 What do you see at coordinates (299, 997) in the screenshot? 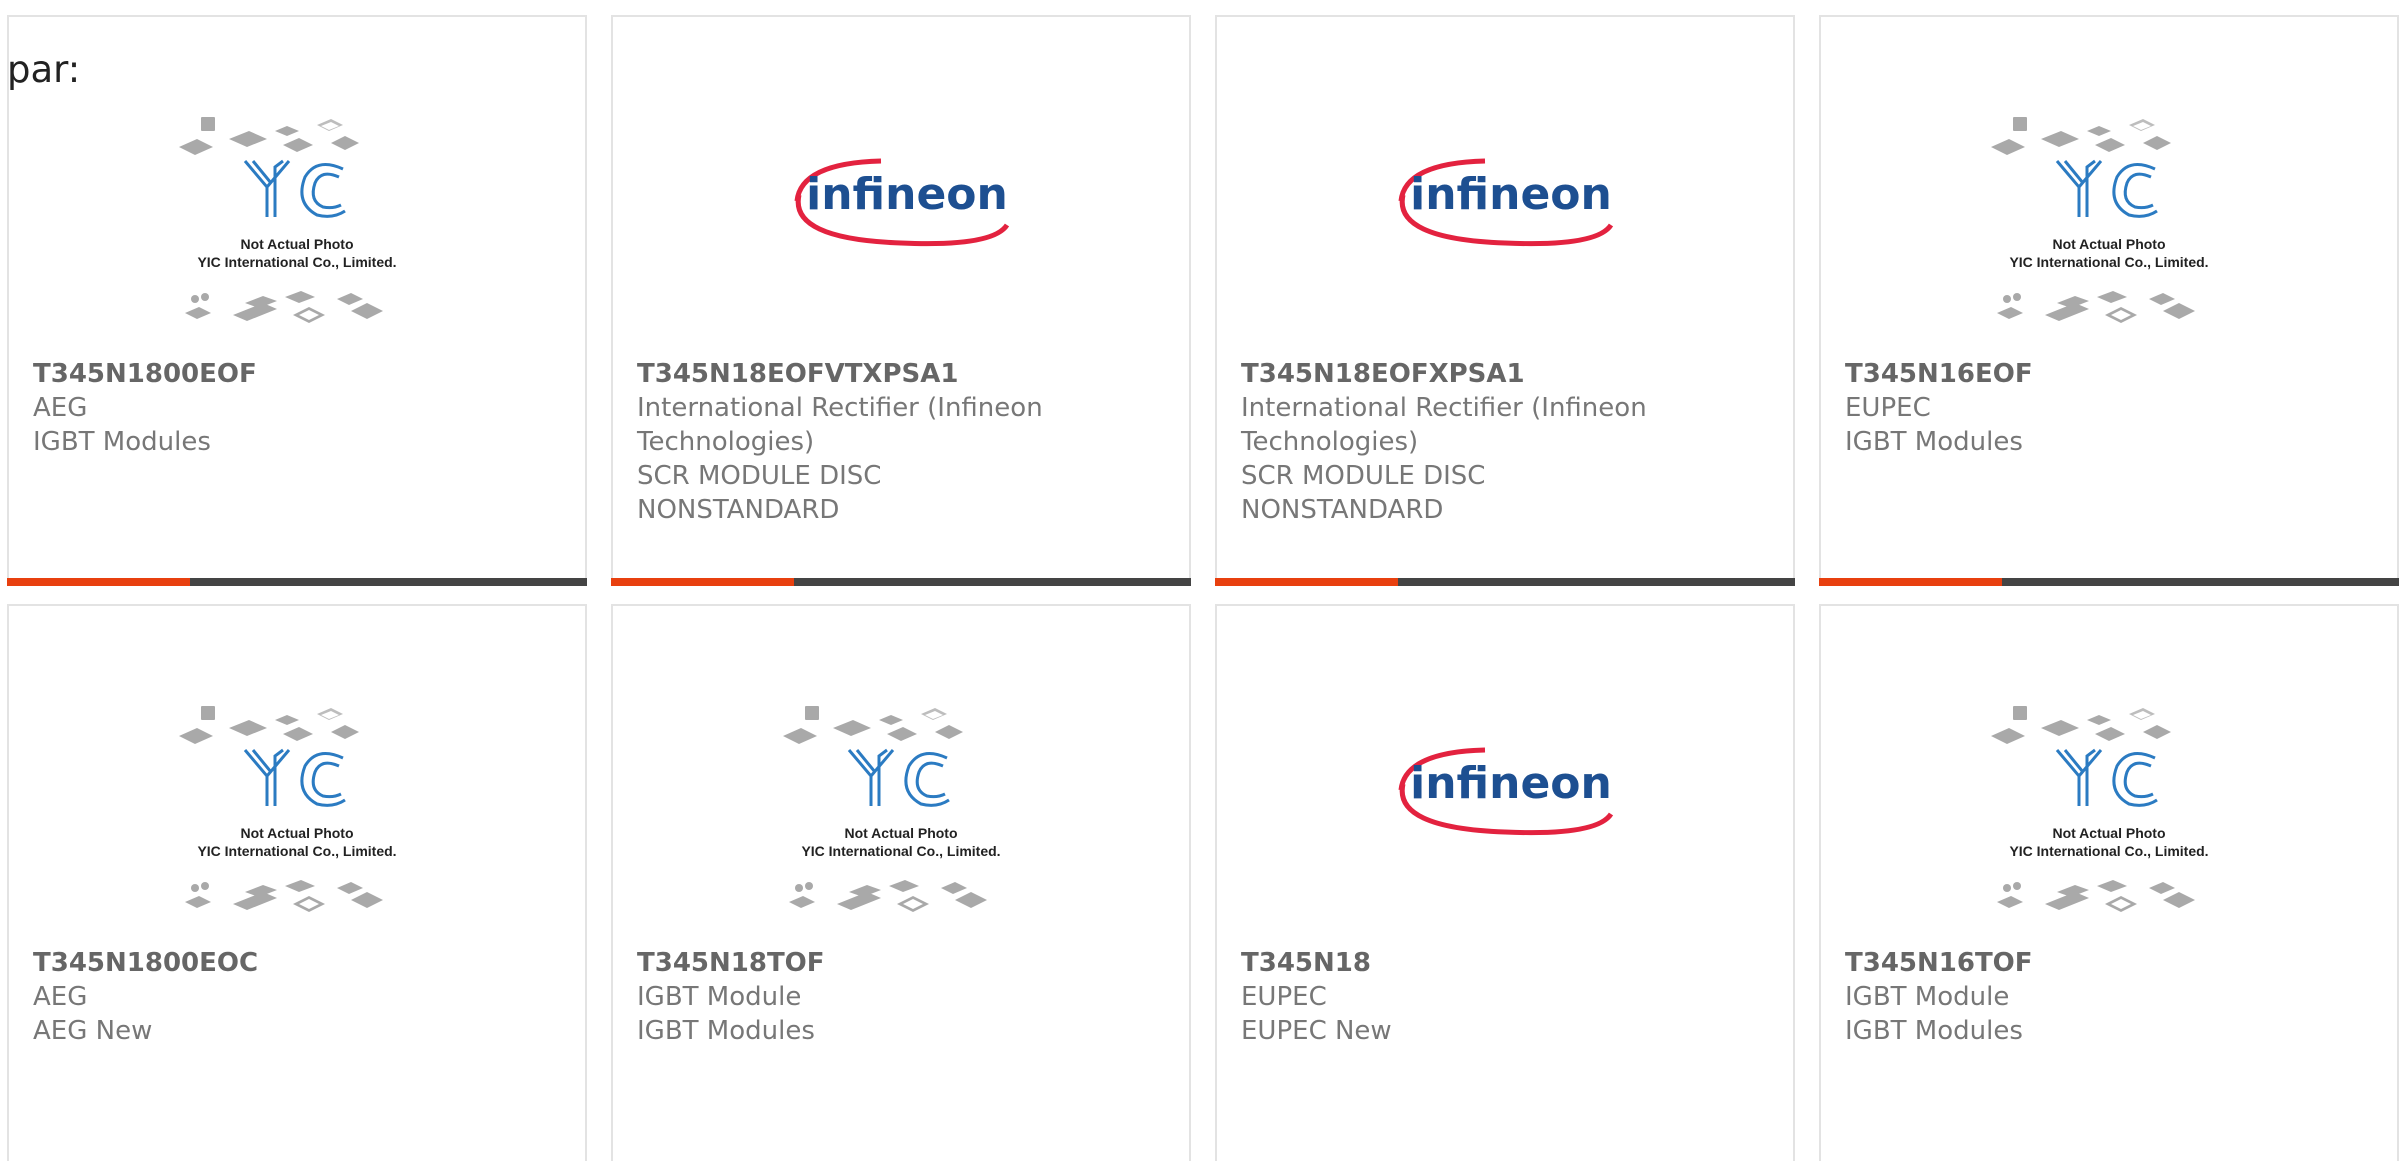
I see `product-info: T345N1800EOC AEG AEG New` at bounding box center [299, 997].